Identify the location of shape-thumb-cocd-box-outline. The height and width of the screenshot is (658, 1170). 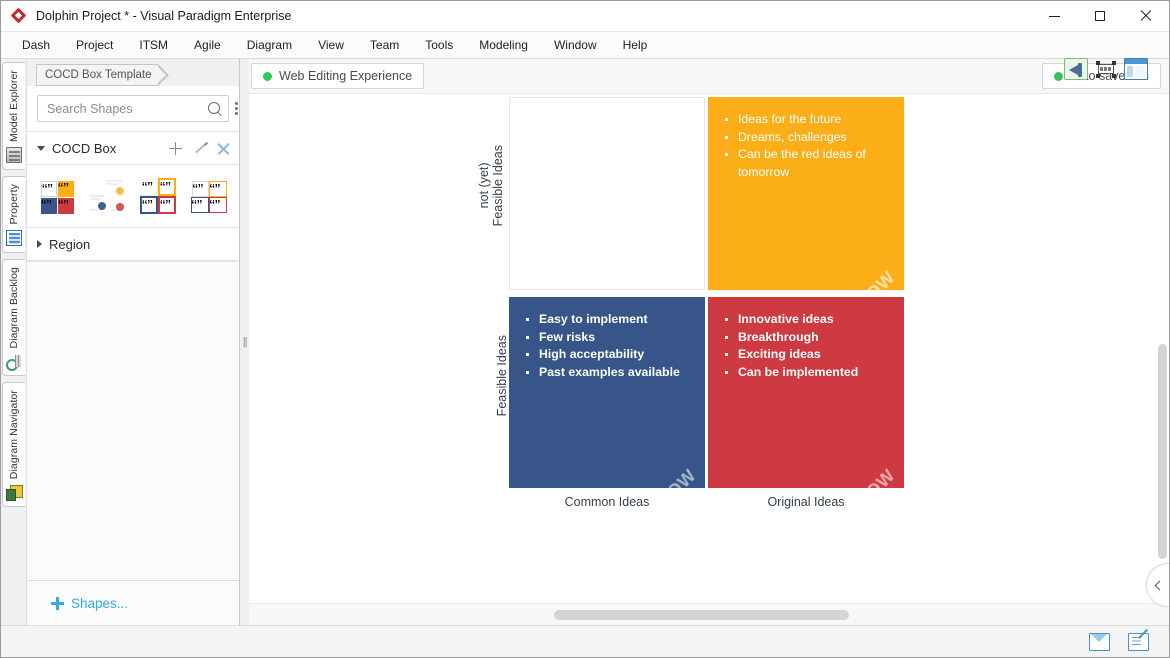
(158, 196).